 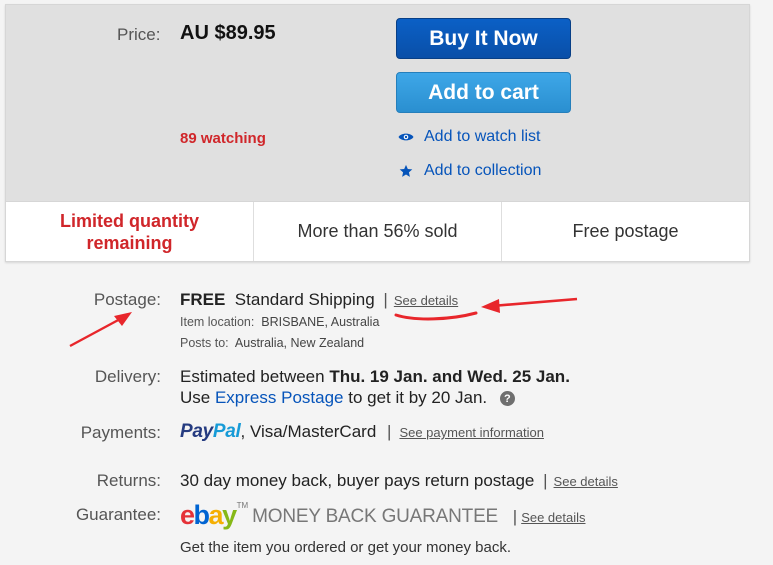 I want to click on item-location: Item location: BRISBANE, Australia, so click(x=279, y=322).